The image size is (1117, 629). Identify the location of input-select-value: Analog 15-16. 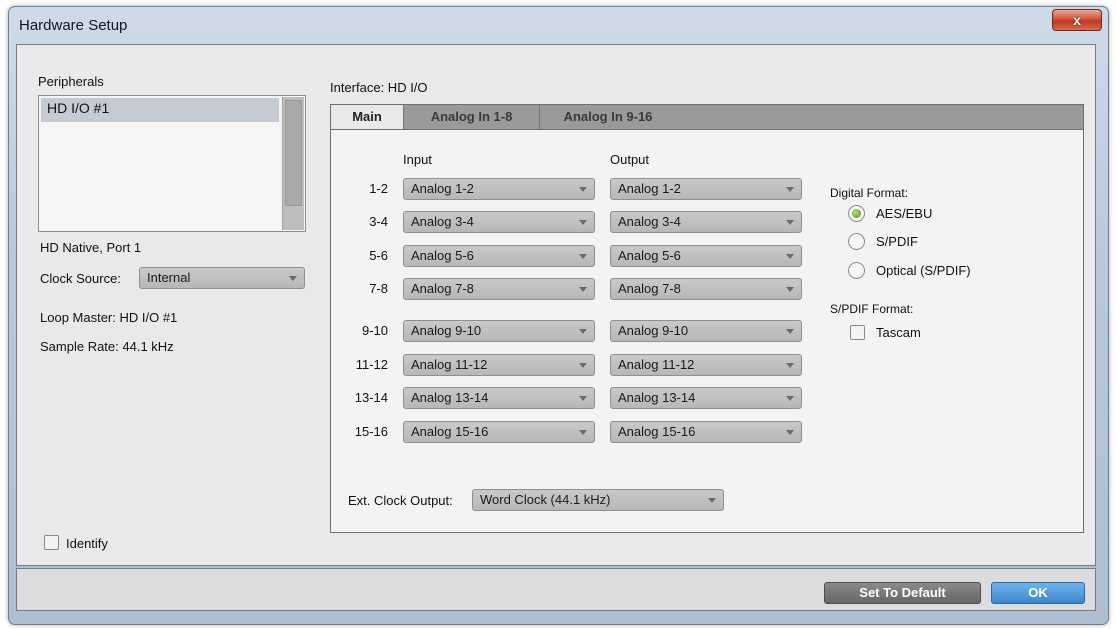
(450, 431).